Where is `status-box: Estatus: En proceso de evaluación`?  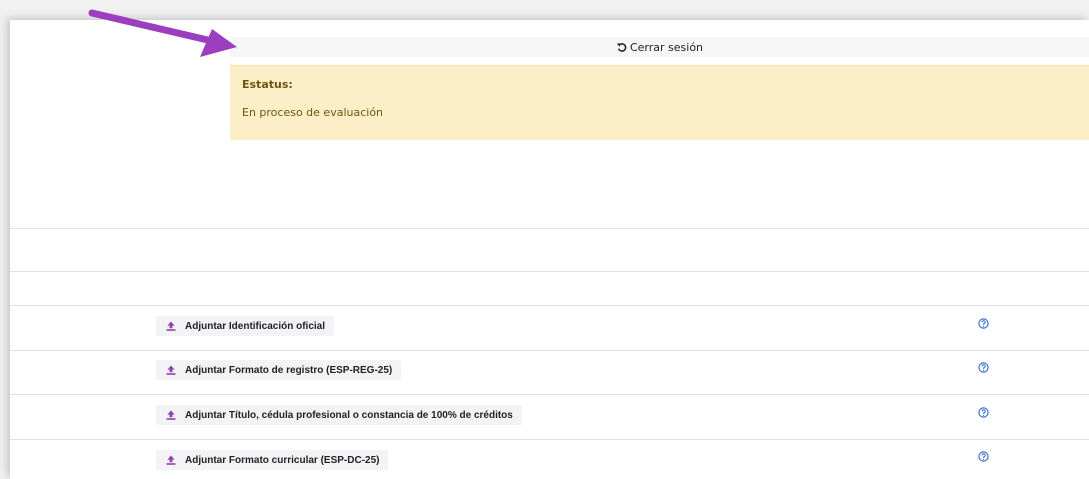
status-box: Estatus: En proceso de evaluación is located at coordinates (659, 102).